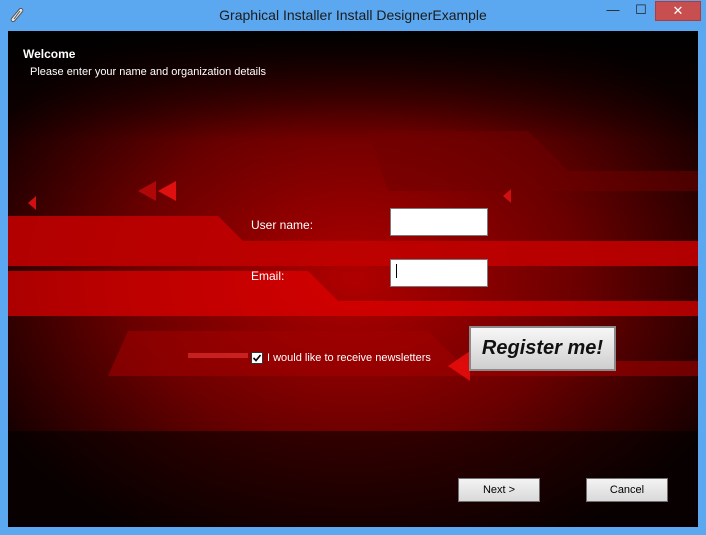 The height and width of the screenshot is (535, 706). Describe the element at coordinates (641, 11) in the screenshot. I see `maximize-button: ☐` at that location.